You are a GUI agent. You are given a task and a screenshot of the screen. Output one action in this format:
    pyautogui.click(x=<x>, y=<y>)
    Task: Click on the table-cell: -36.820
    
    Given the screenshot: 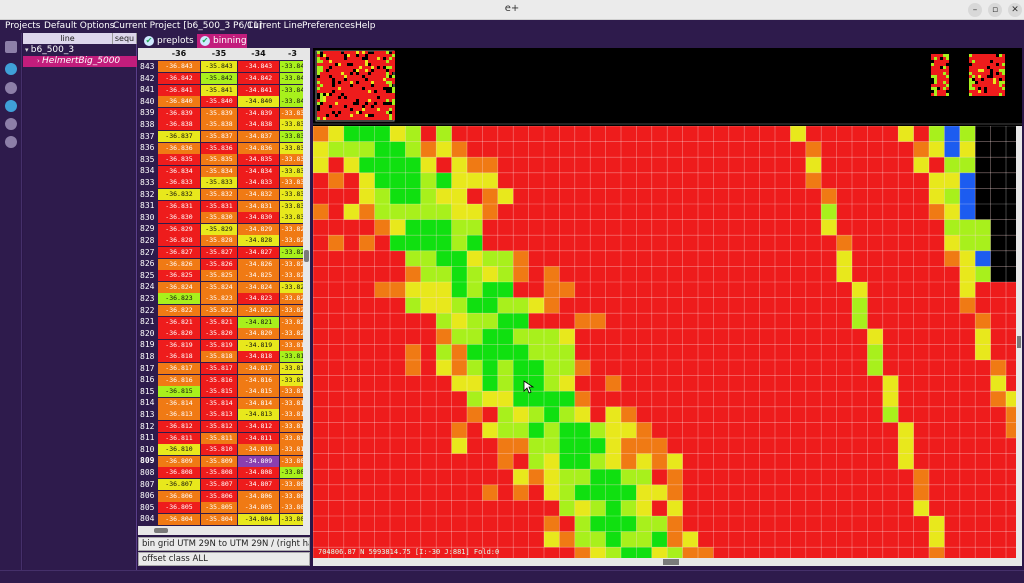 What is the action you would take?
    pyautogui.click(x=179, y=334)
    